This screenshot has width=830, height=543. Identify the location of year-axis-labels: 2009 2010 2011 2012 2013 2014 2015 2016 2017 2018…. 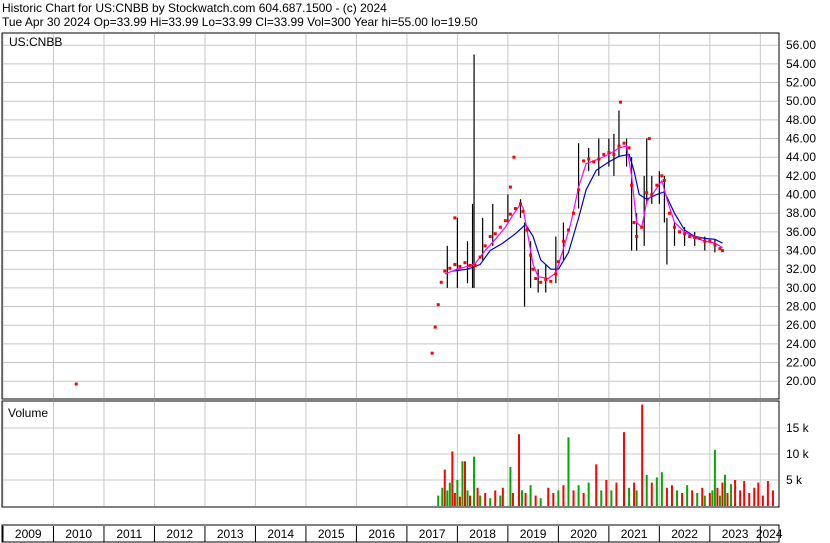
(392, 534).